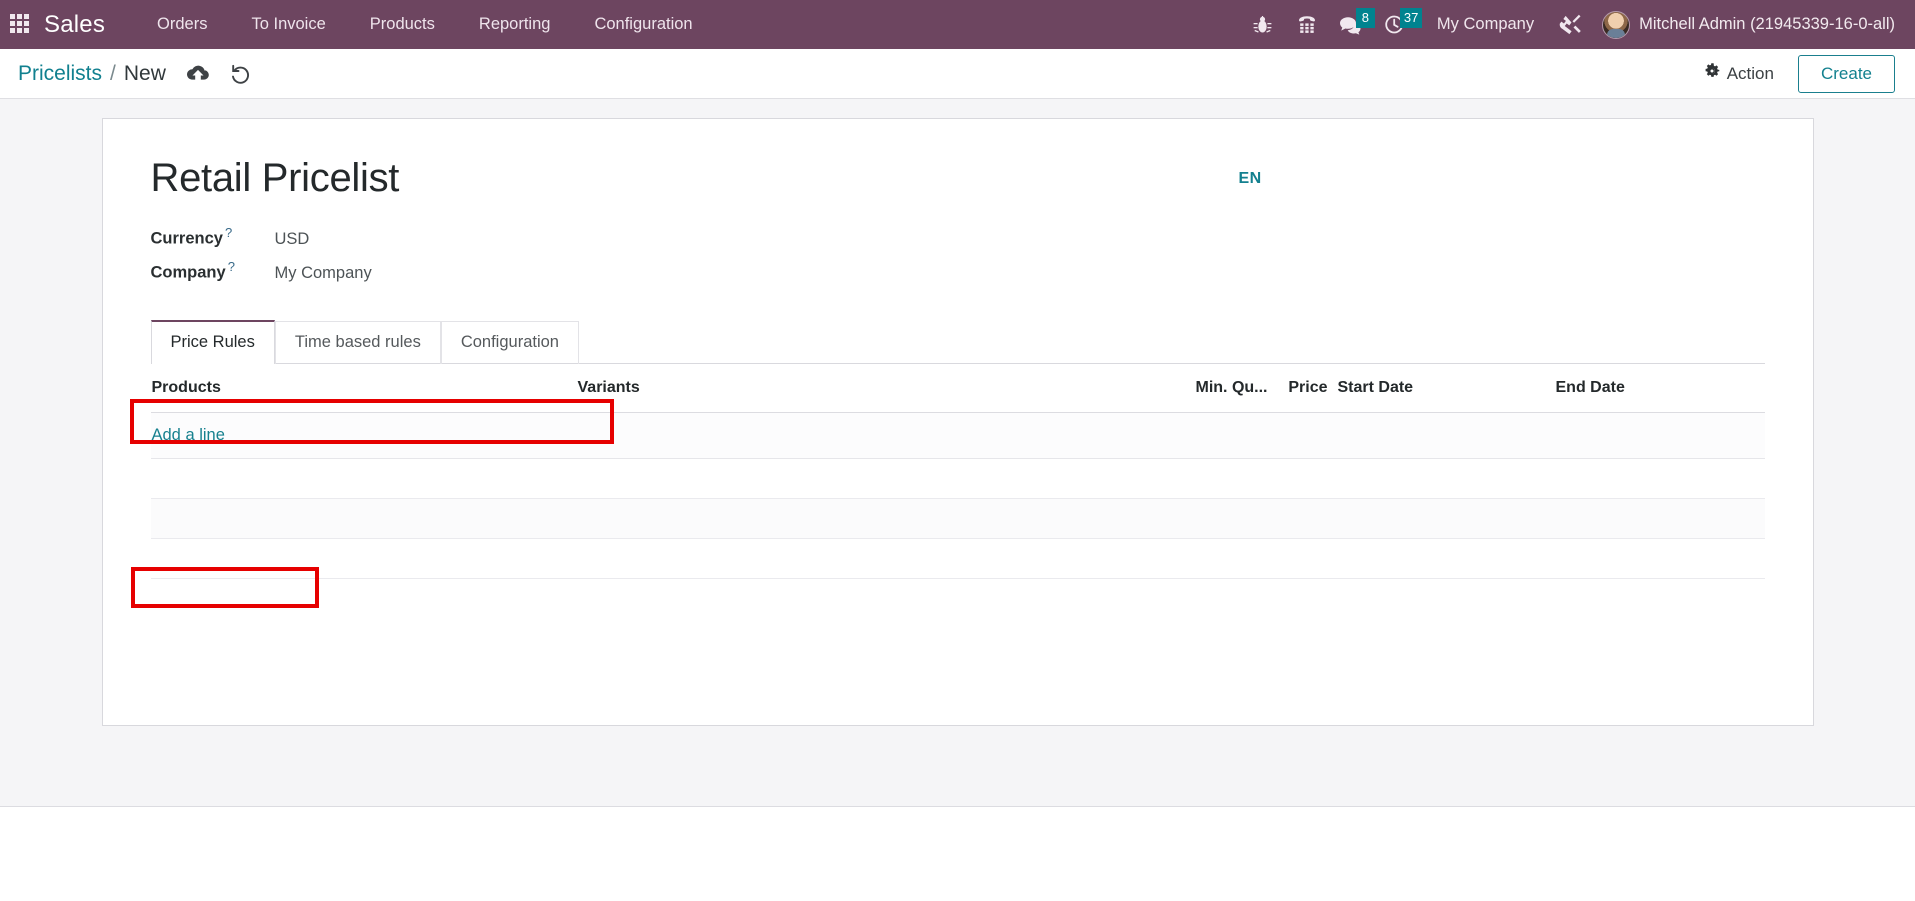  I want to click on column-header-variants: Variants, so click(832, 388).